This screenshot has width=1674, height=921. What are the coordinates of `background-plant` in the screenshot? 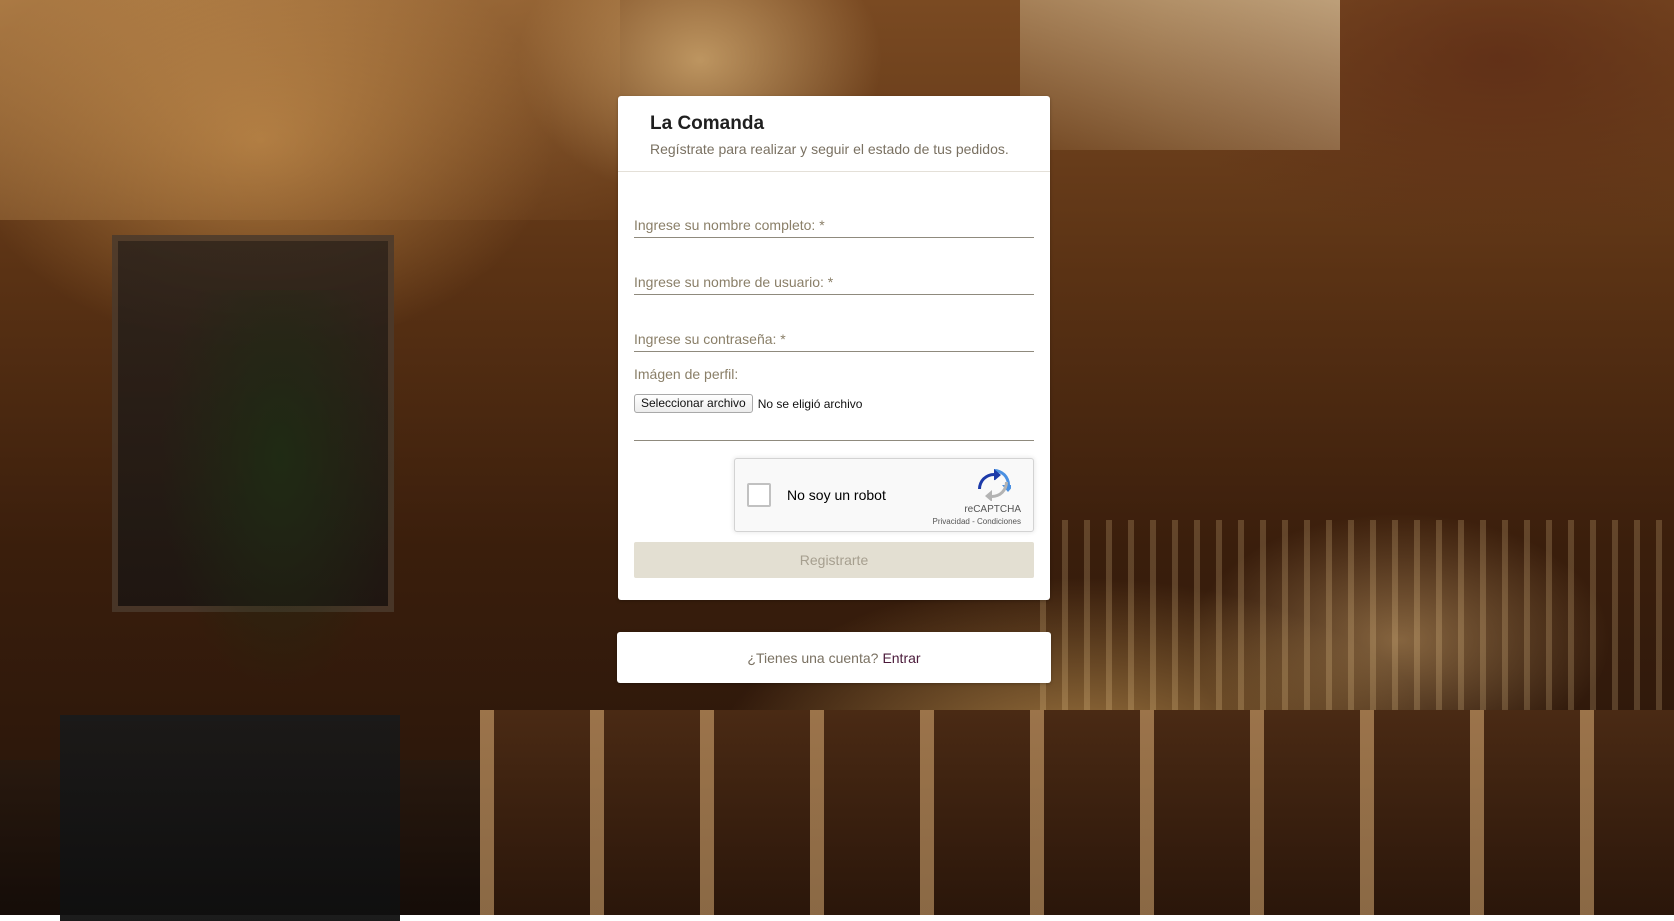 It's located at (280, 500).